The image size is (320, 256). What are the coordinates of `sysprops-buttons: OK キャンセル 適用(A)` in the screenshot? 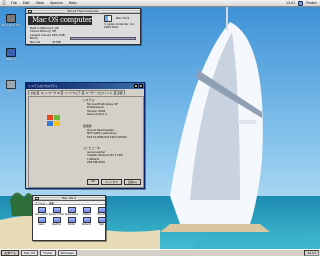 It's located at (114, 182).